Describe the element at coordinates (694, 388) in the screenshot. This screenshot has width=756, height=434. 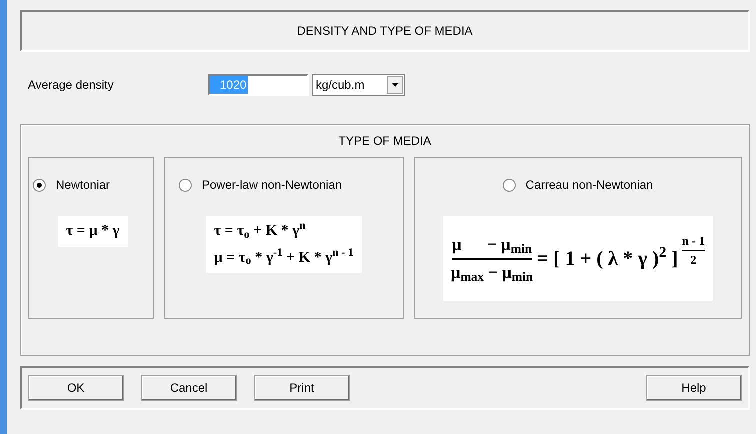
I see `help-button: Help` at that location.